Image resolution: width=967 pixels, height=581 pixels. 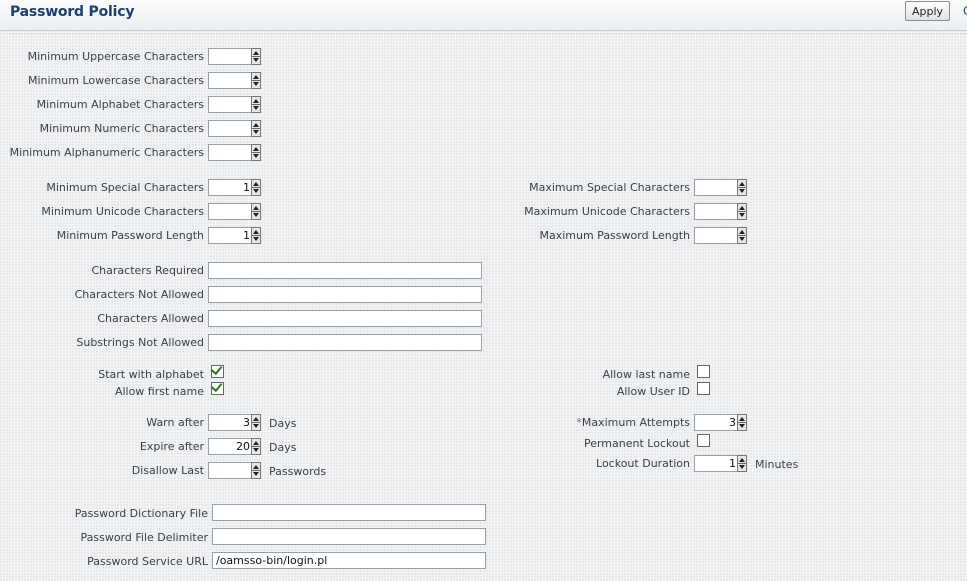 I want to click on min-uppercase-input, so click(x=231, y=56).